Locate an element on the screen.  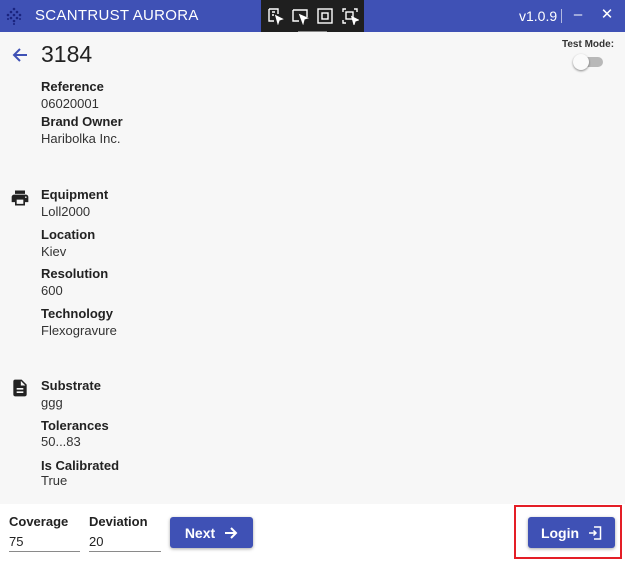
is-calibrated-value: True is located at coordinates (54, 480).